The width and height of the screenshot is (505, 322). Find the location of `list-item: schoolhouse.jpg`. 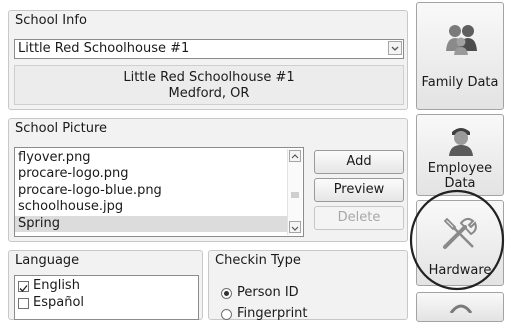

list-item: schoolhouse.jpg is located at coordinates (70, 207).